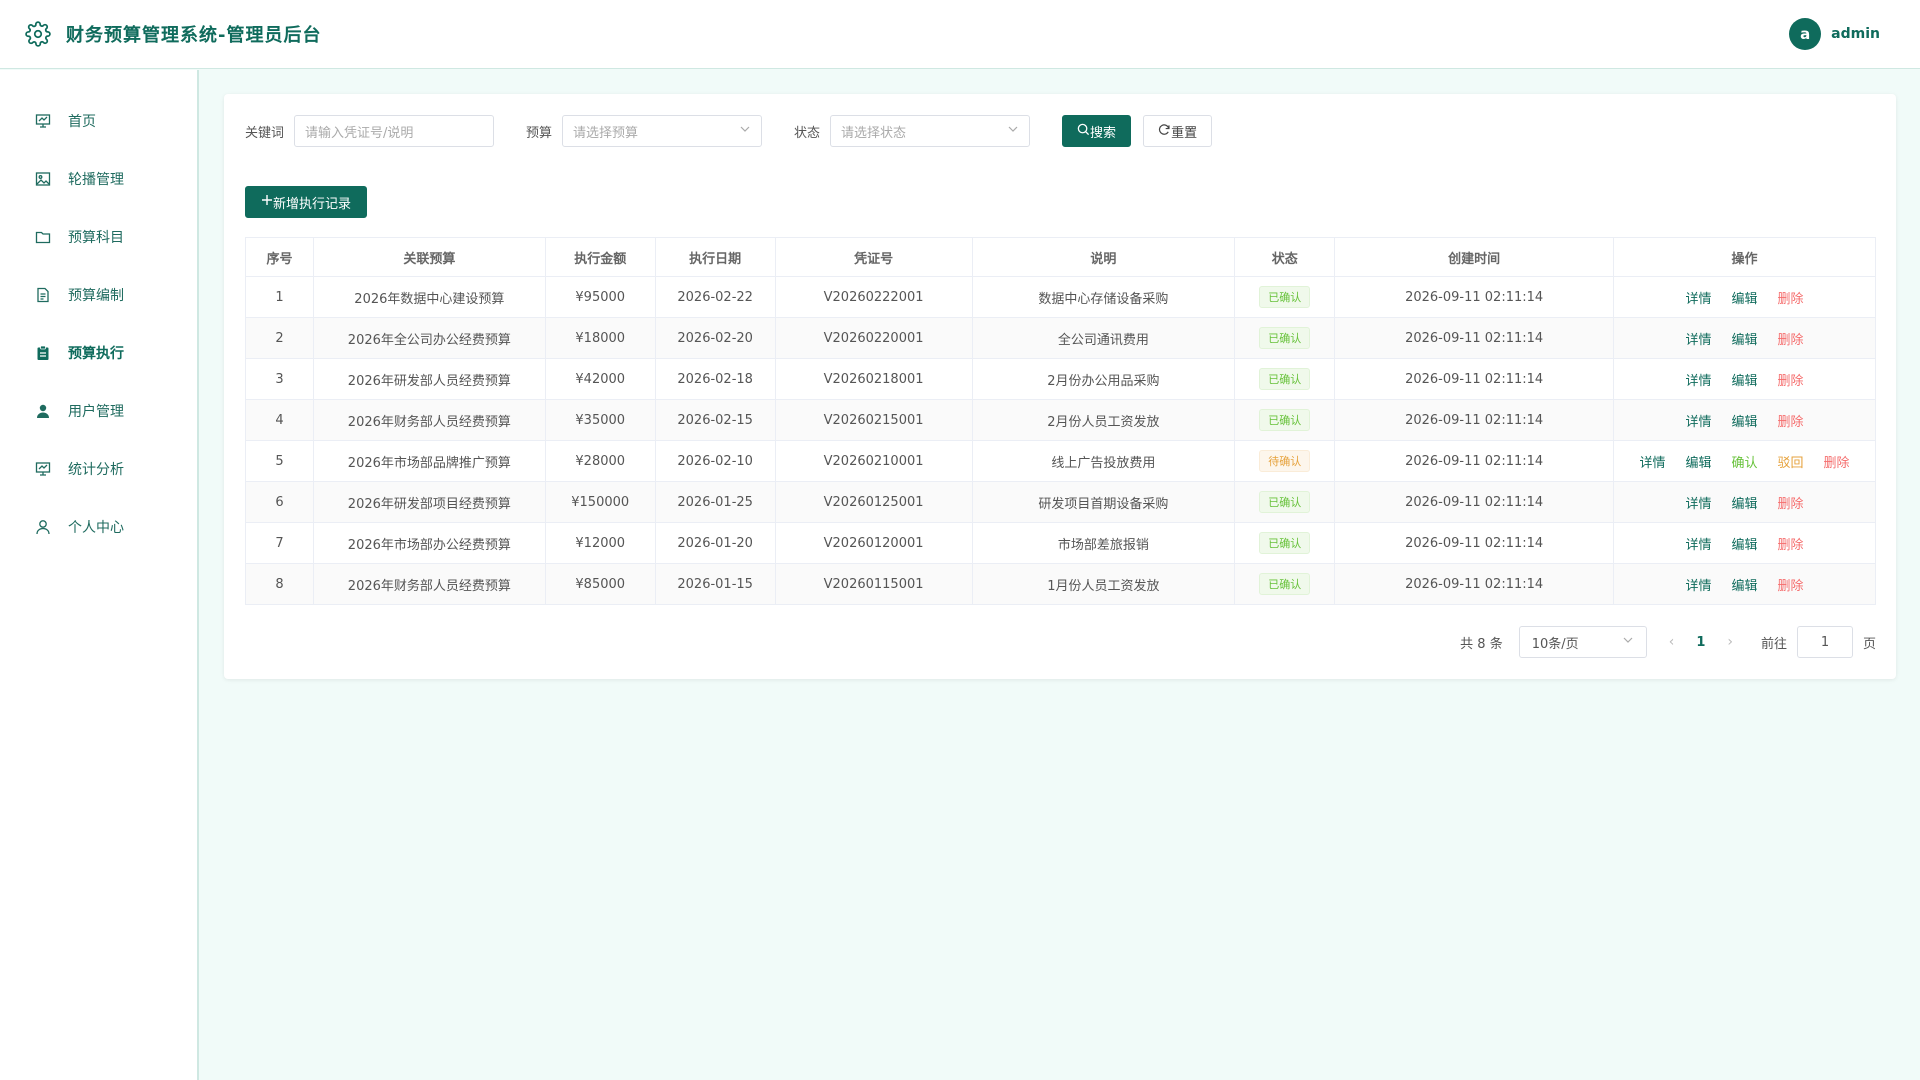 The image size is (1920, 1080). I want to click on table-cell-amount: ¥150000, so click(600, 502).